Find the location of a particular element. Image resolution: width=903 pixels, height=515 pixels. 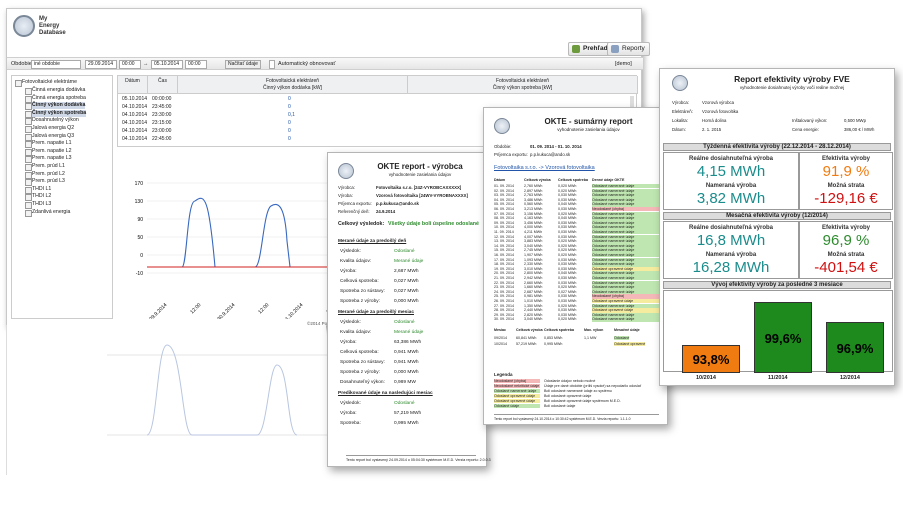

grid-cell-date: 05.10.2014 is located at coordinates (135, 99).